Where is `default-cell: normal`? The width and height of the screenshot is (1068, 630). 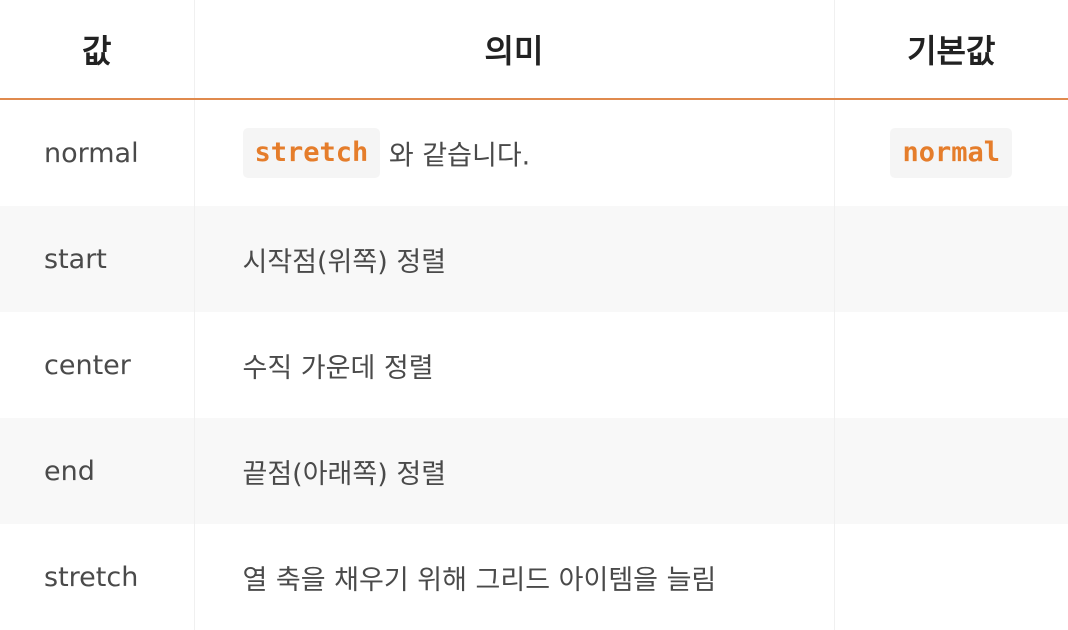 default-cell: normal is located at coordinates (951, 152).